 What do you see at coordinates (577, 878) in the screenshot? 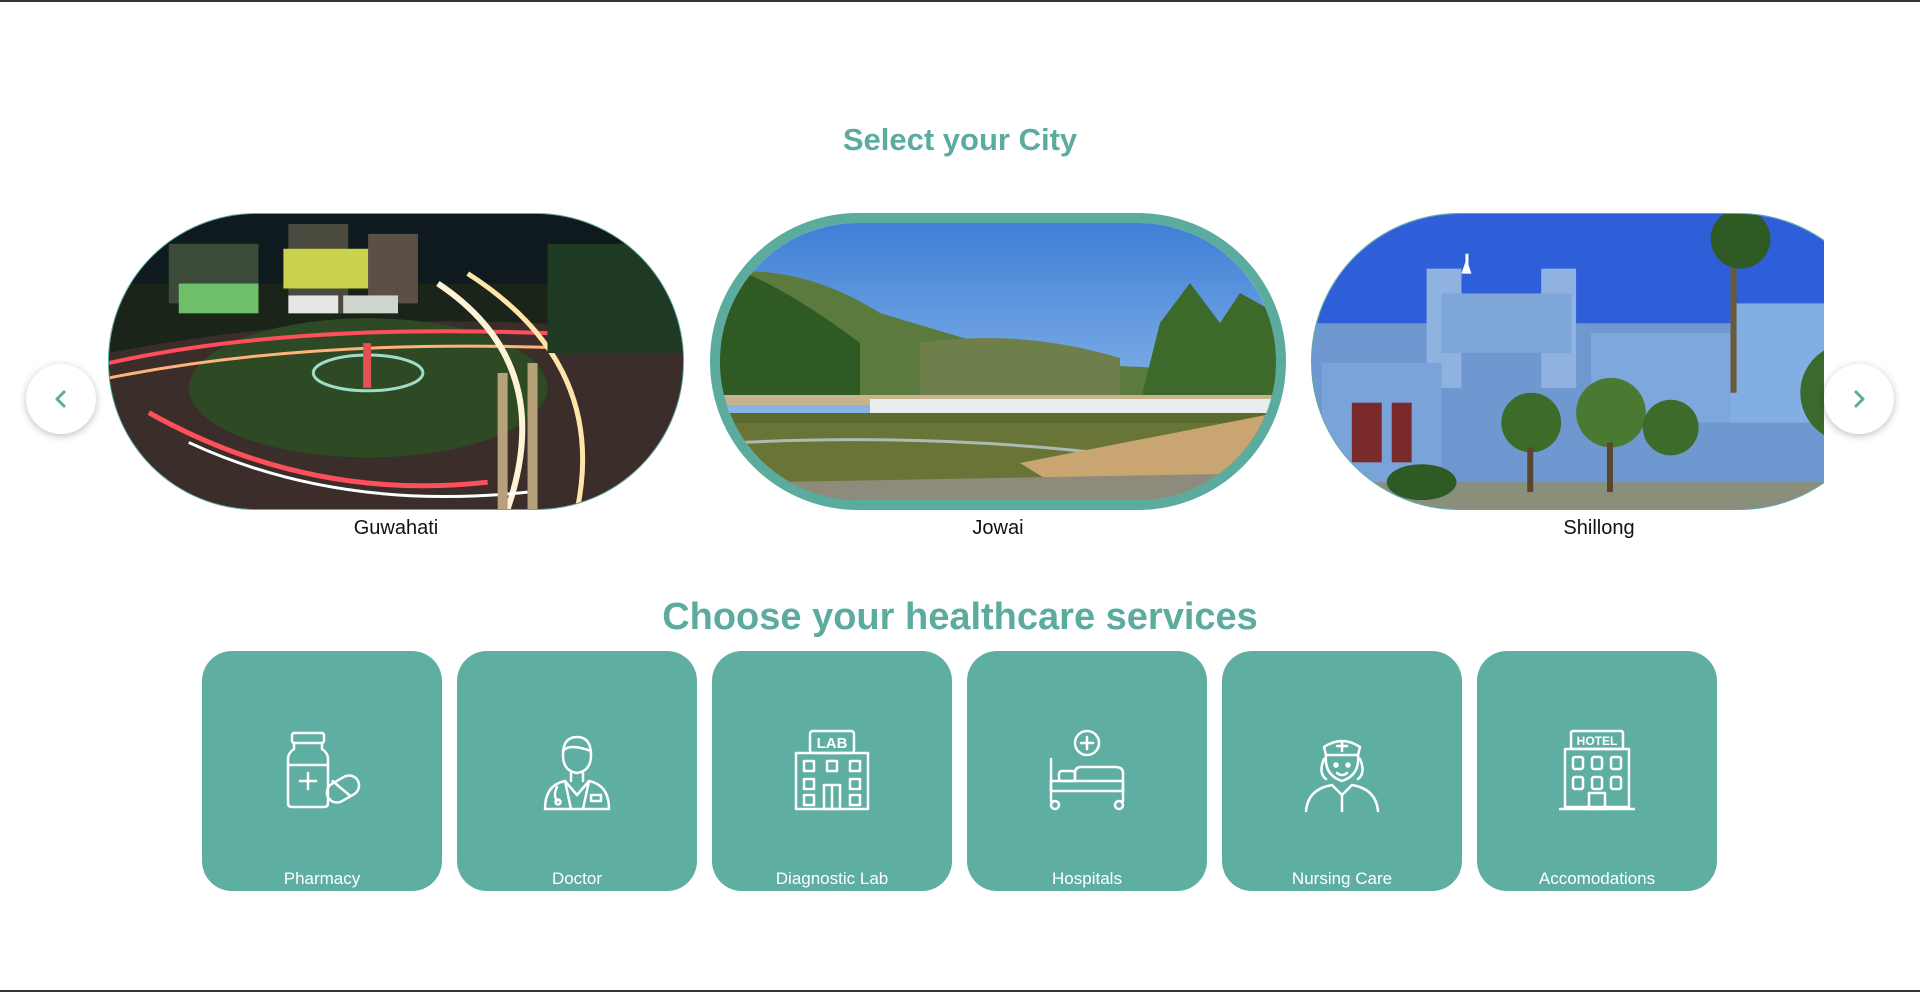
I see `service-label-doctor: Doctor` at bounding box center [577, 878].